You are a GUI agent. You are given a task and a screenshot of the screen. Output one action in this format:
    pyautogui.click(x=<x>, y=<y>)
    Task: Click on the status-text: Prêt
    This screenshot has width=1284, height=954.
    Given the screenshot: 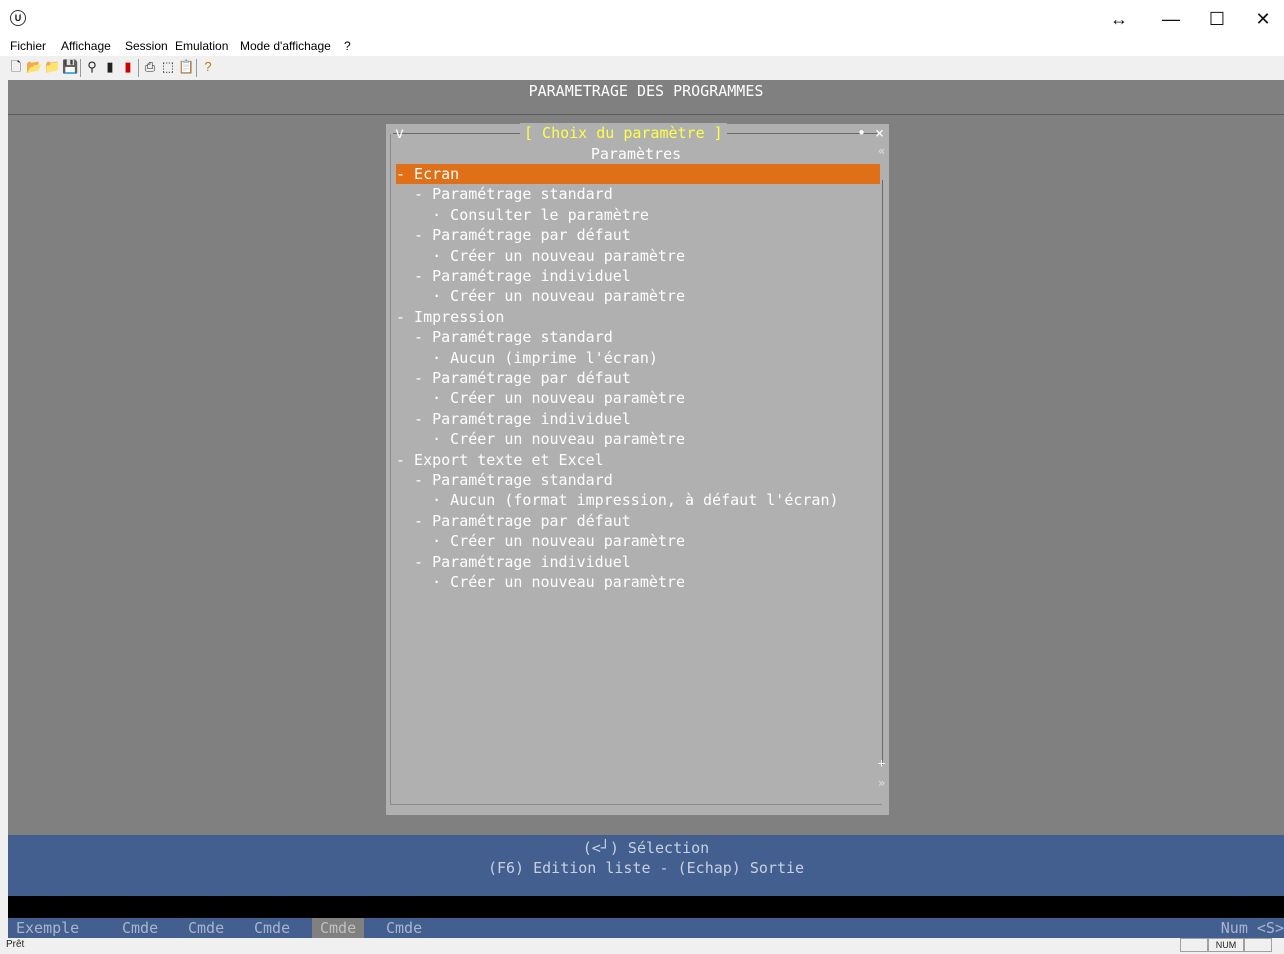 What is the action you would take?
    pyautogui.click(x=15, y=944)
    